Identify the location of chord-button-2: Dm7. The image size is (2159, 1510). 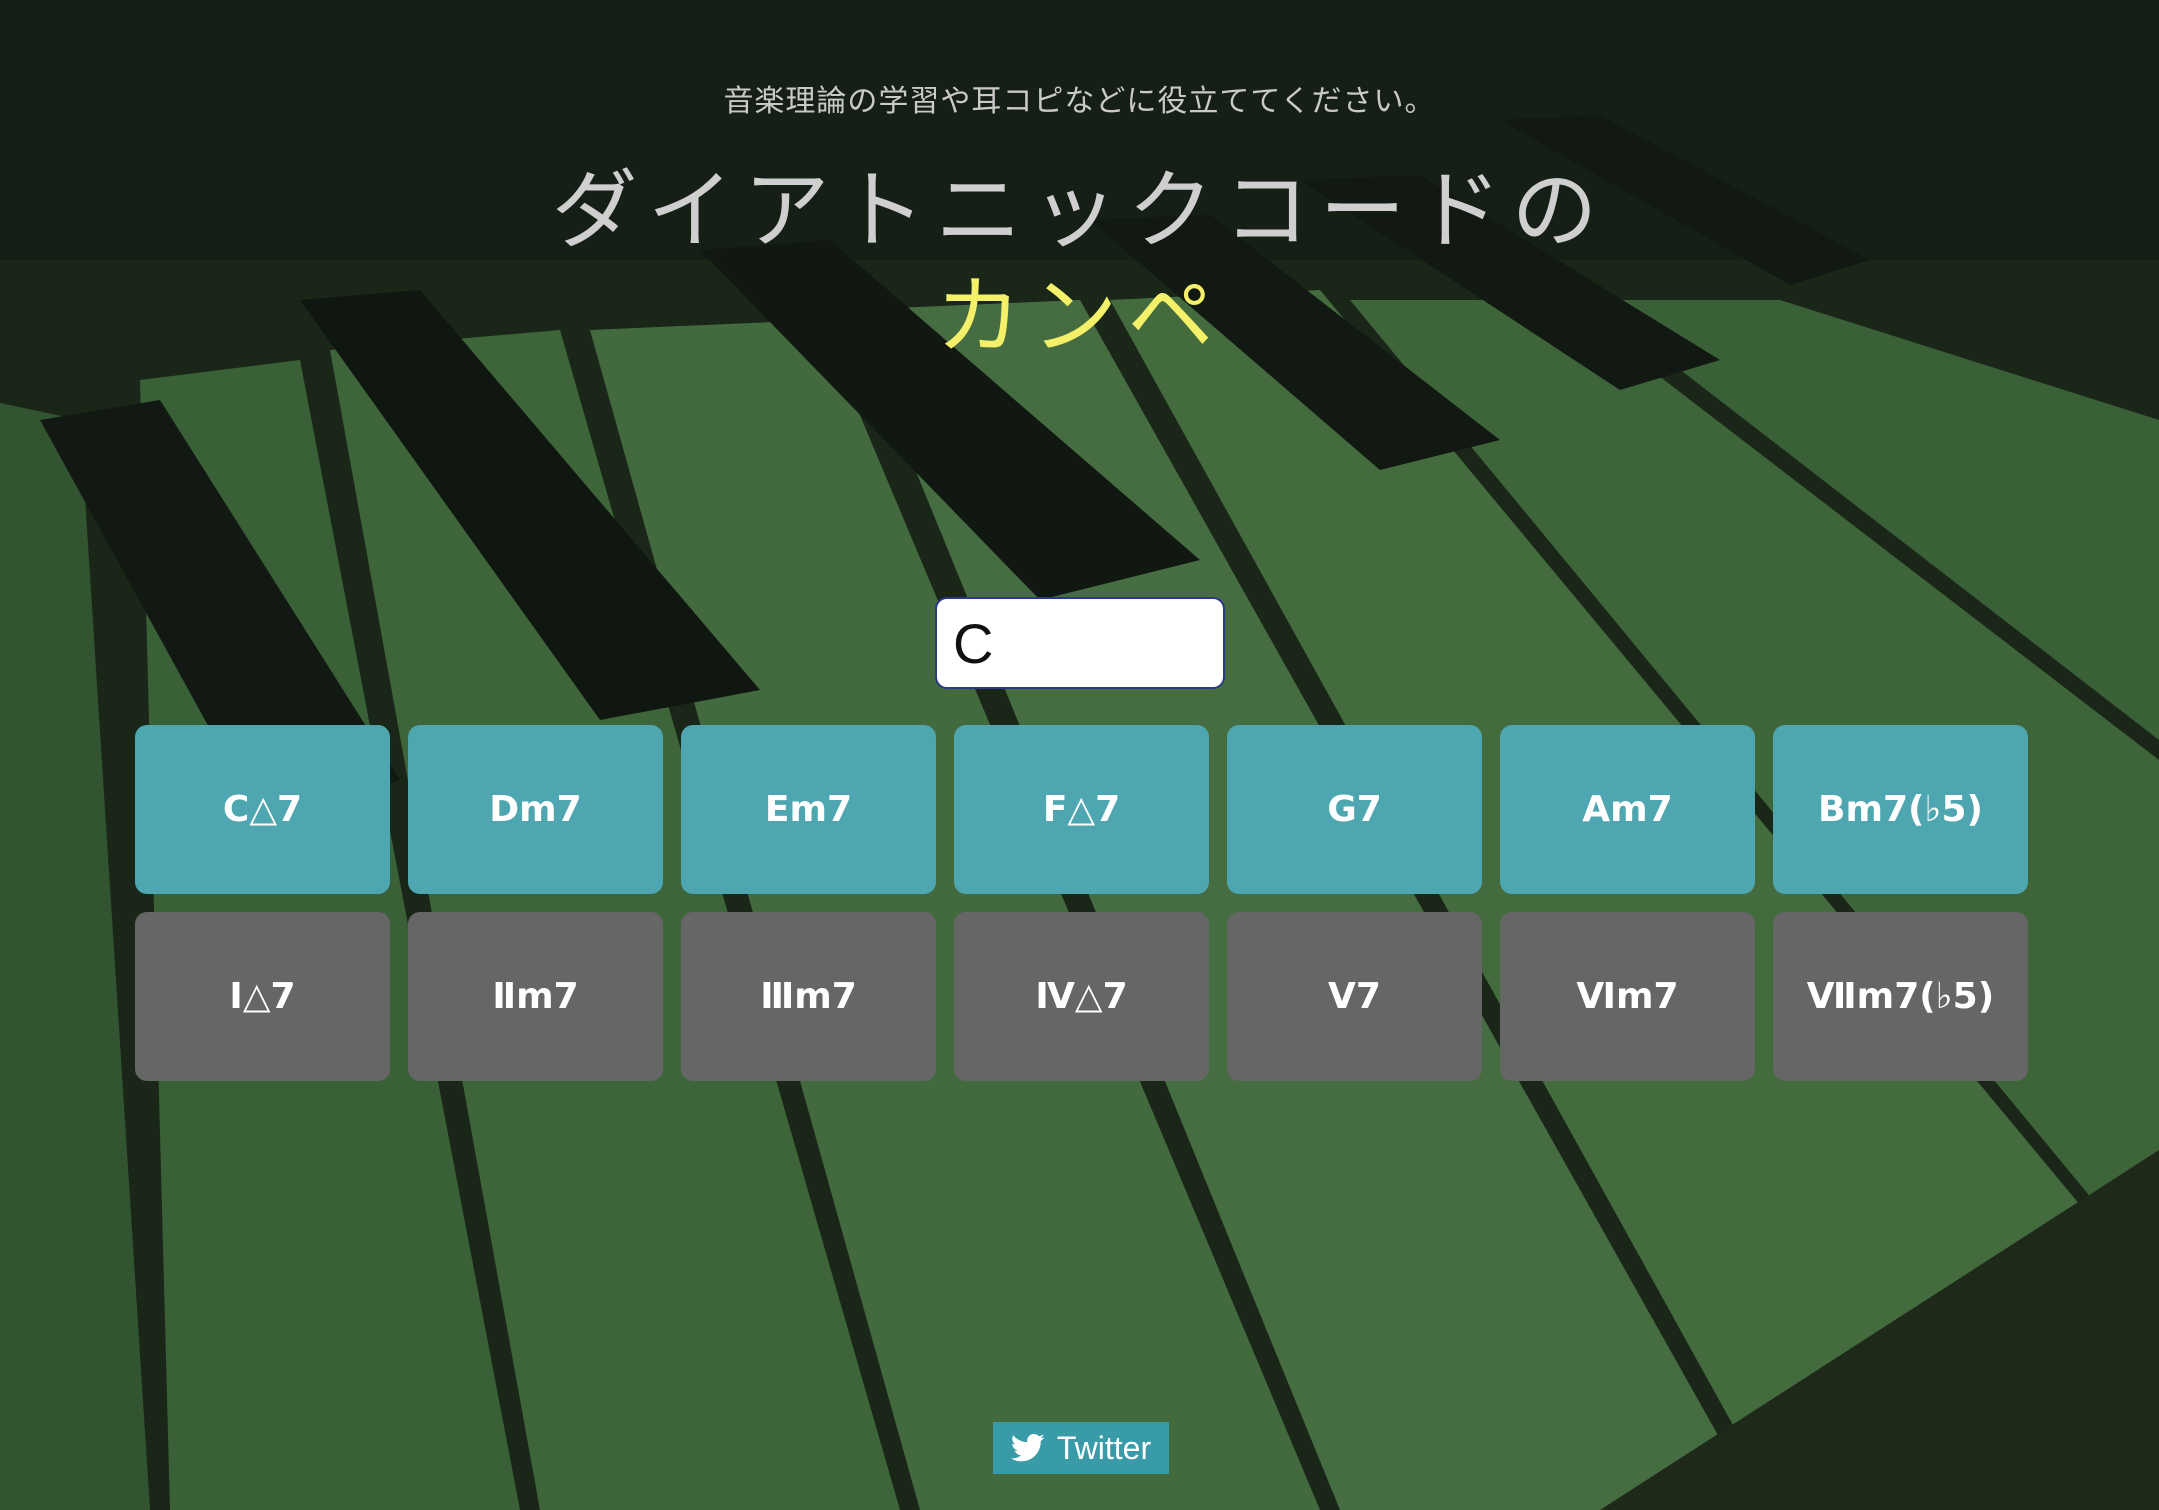
(535, 809).